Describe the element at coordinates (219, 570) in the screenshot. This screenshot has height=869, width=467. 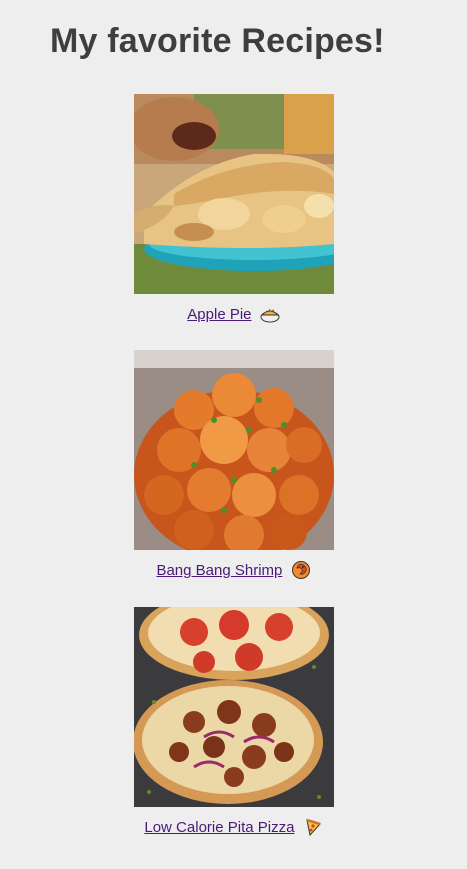
I see `recipe-link-bang-bang-shrimp: Bang Bang Shrimp` at that location.